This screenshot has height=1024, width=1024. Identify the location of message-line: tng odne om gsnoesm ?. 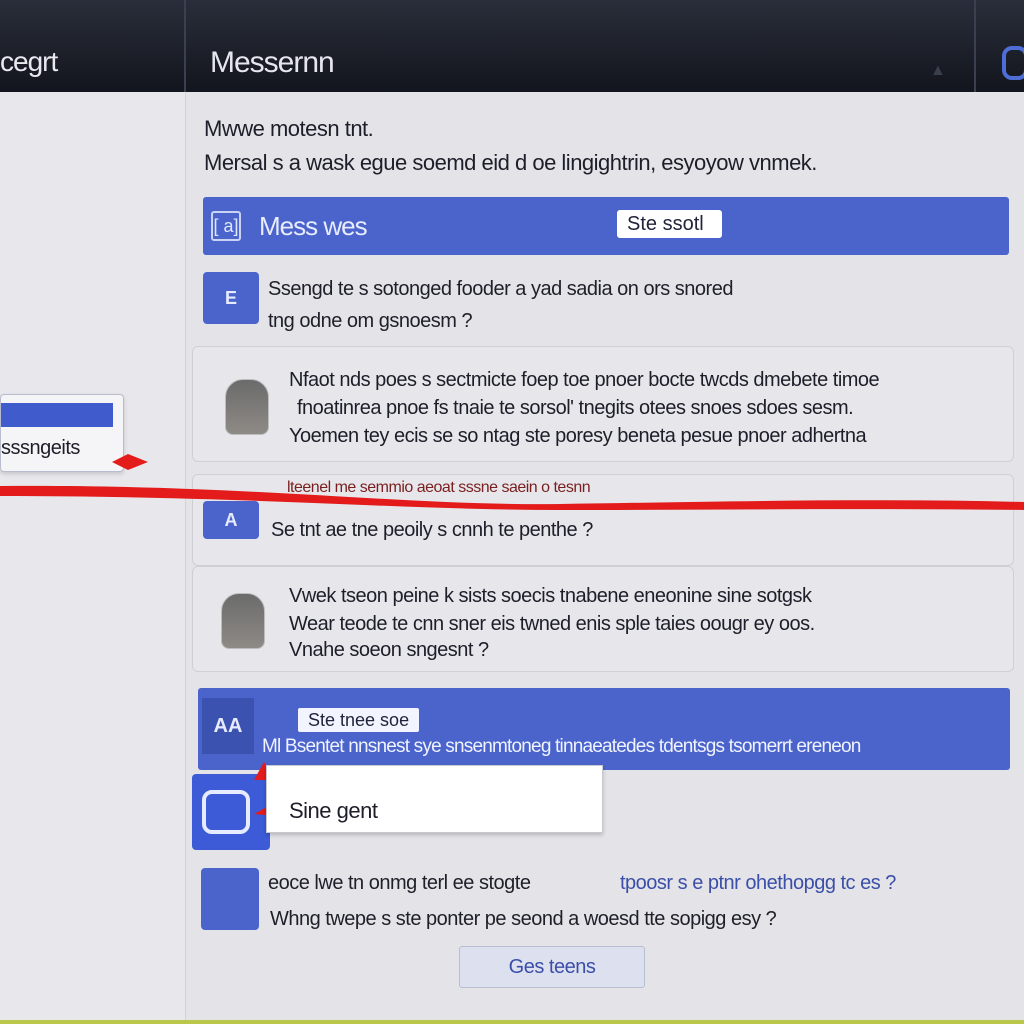
(370, 321).